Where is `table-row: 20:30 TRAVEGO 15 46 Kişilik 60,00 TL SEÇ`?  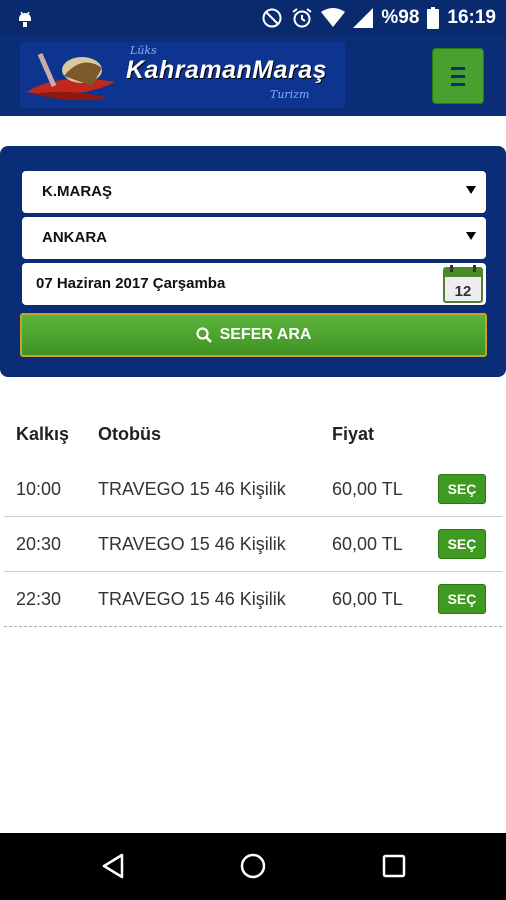
table-row: 20:30 TRAVEGO 15 46 Kişilik 60,00 TL SEÇ is located at coordinates (253, 544).